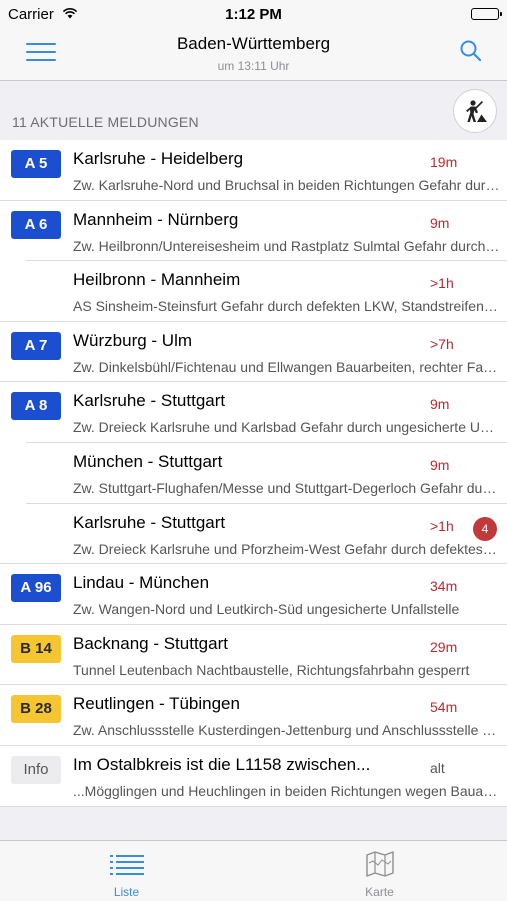  I want to click on row-separator, so click(253, 806).